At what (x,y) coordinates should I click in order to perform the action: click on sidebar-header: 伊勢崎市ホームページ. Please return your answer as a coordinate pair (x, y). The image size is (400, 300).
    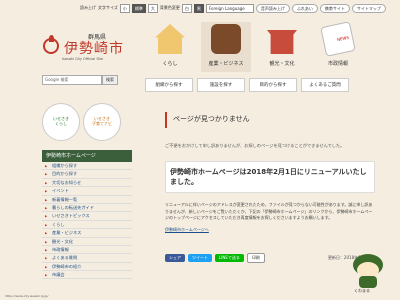
    Looking at the image, I should click on (87, 156).